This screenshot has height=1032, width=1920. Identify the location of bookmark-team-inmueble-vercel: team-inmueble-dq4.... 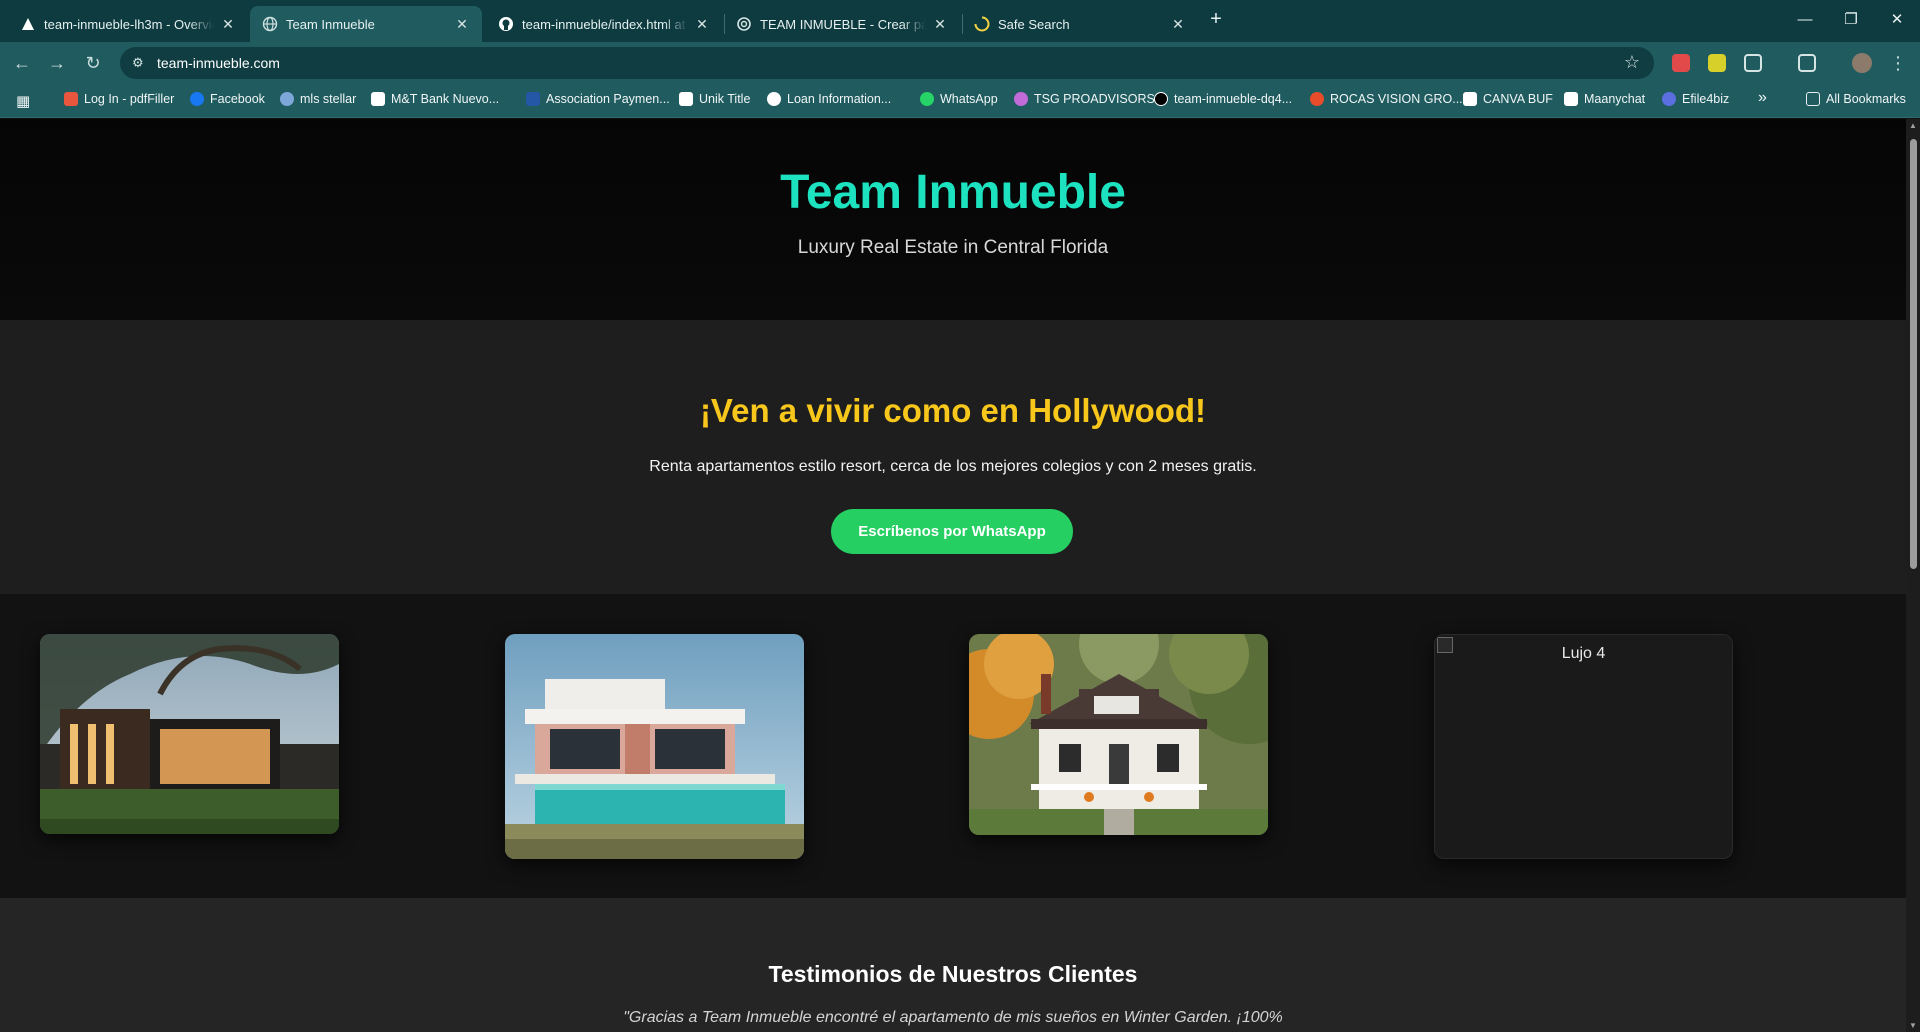
(1223, 99).